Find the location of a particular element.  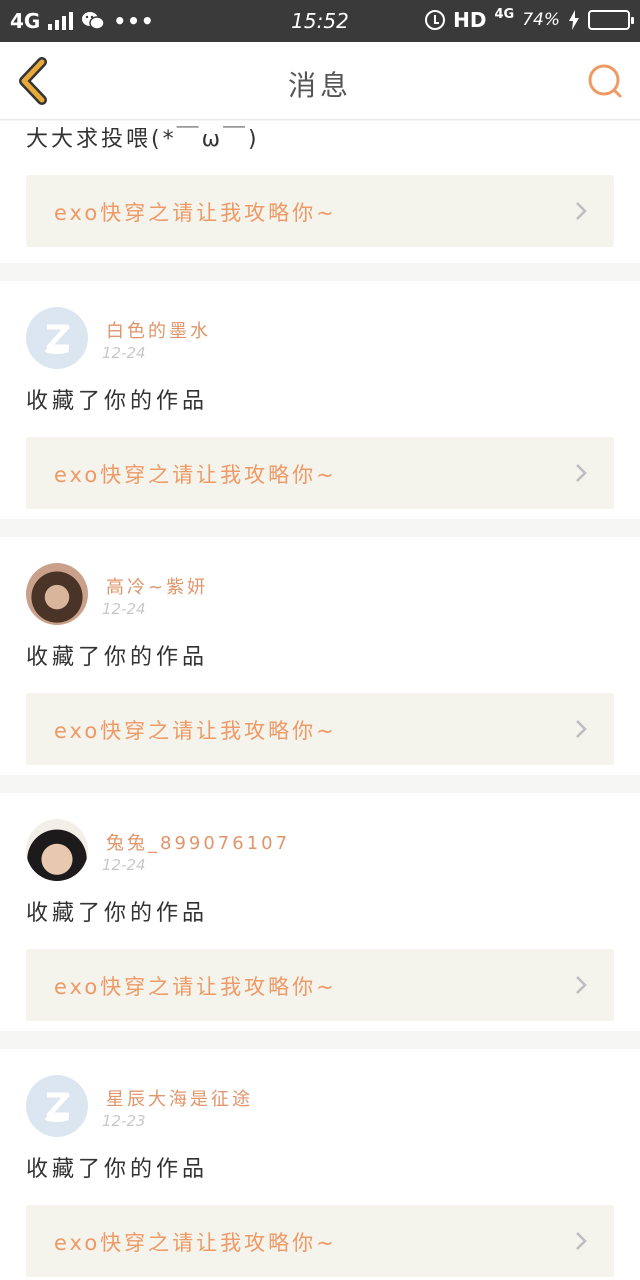

message-card: 大大求投喂(*￣ω￣) exo快穿之请让我攻略你~ is located at coordinates (320, 192).